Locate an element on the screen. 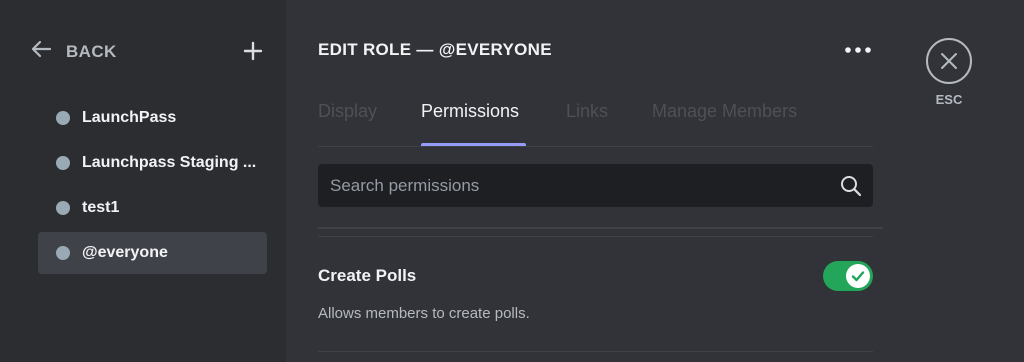  add-role-button is located at coordinates (253, 51).